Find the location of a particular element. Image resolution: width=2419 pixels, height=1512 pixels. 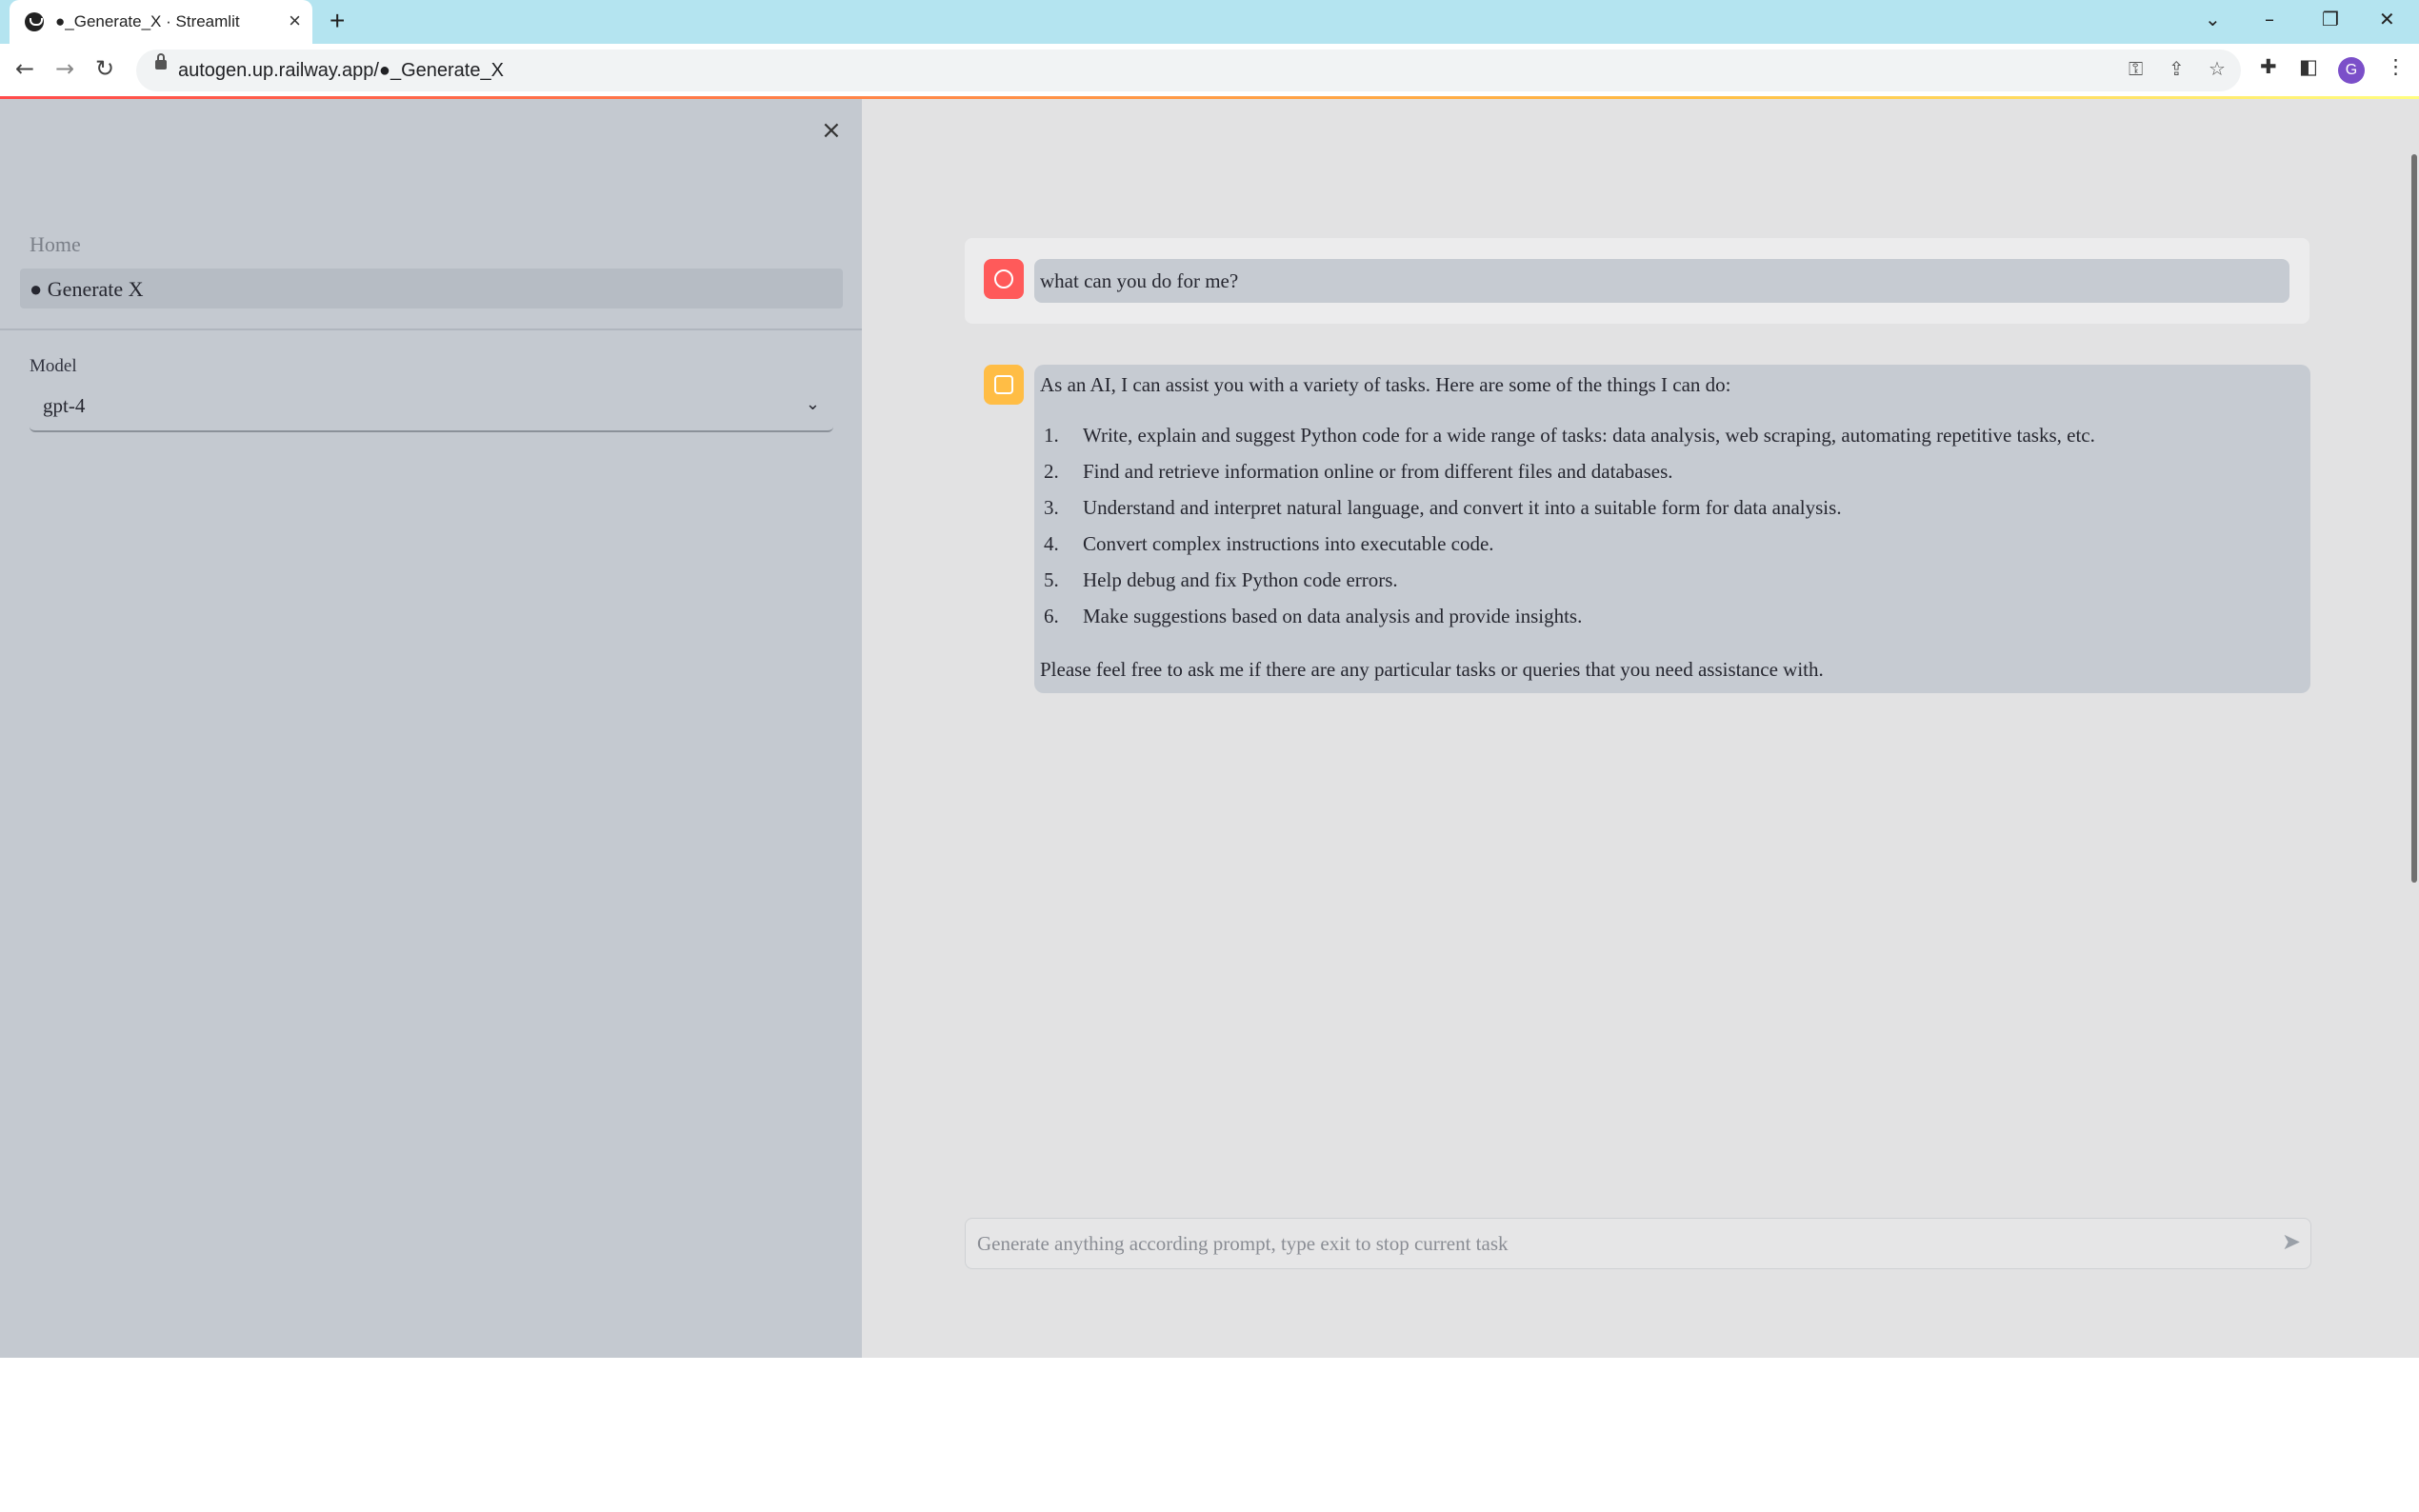

scrollbar is located at coordinates (2414, 518).